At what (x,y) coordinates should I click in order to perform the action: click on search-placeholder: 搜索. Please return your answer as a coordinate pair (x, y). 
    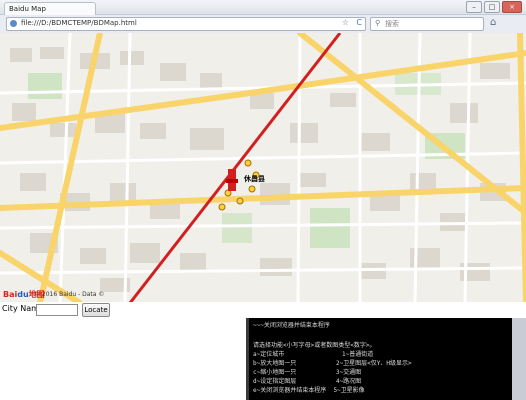
    Looking at the image, I should click on (392, 24).